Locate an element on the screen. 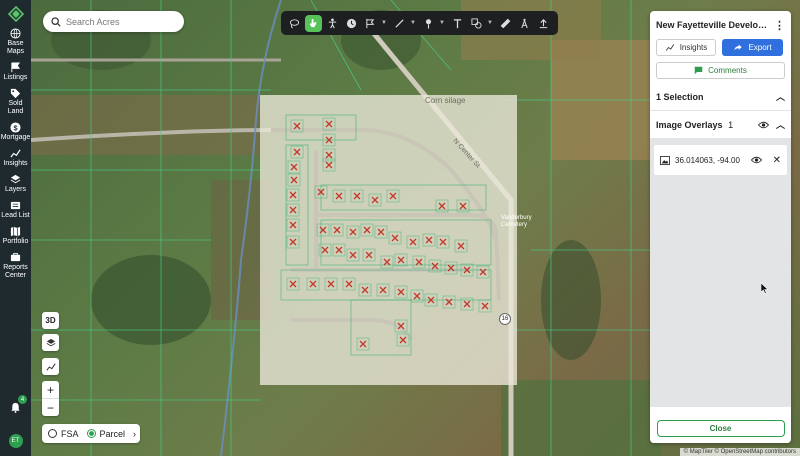 The height and width of the screenshot is (456, 800). layer-toggle: FSA Parcel › is located at coordinates (91, 433).